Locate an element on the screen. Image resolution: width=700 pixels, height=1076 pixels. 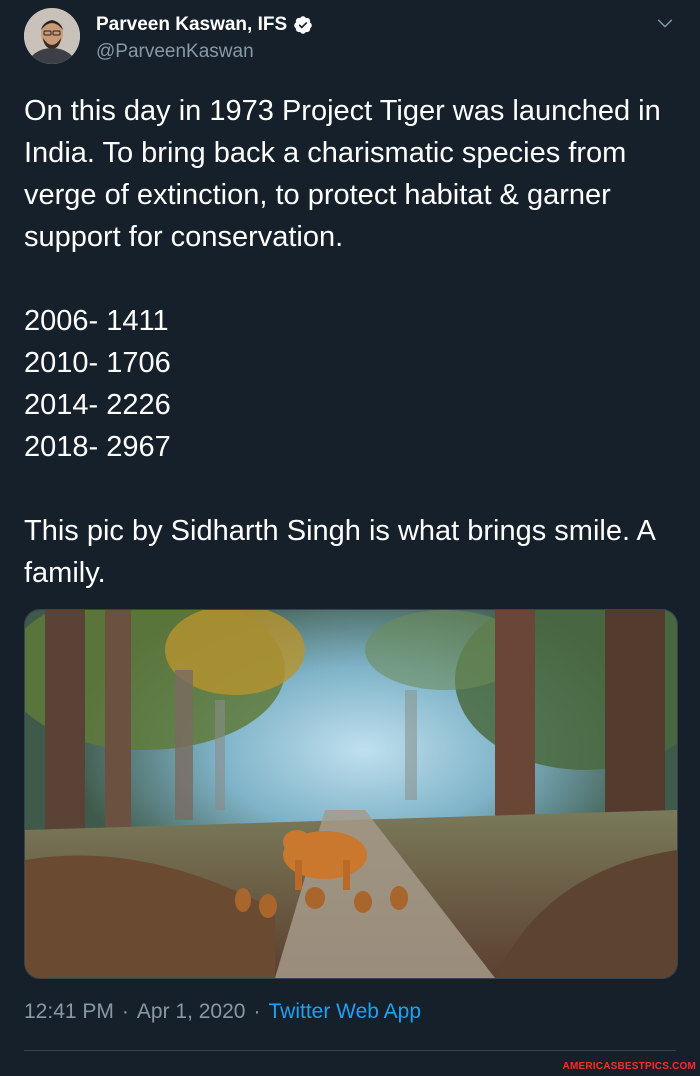
name-row: Parveen Kaswan, IFS is located at coordinates (204, 25).